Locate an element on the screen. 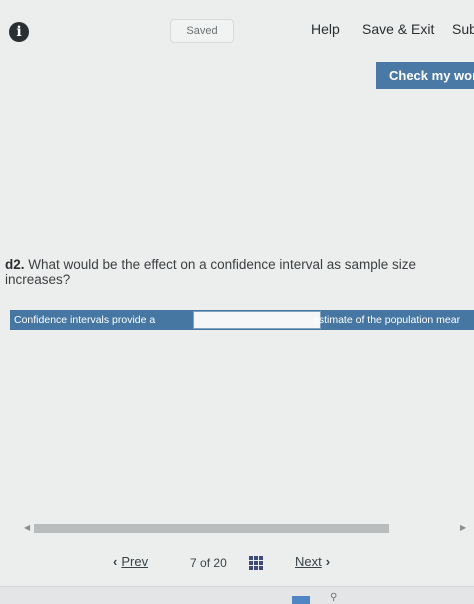 The height and width of the screenshot is (604, 474). prev-button: ‹ Prev is located at coordinates (132, 561).